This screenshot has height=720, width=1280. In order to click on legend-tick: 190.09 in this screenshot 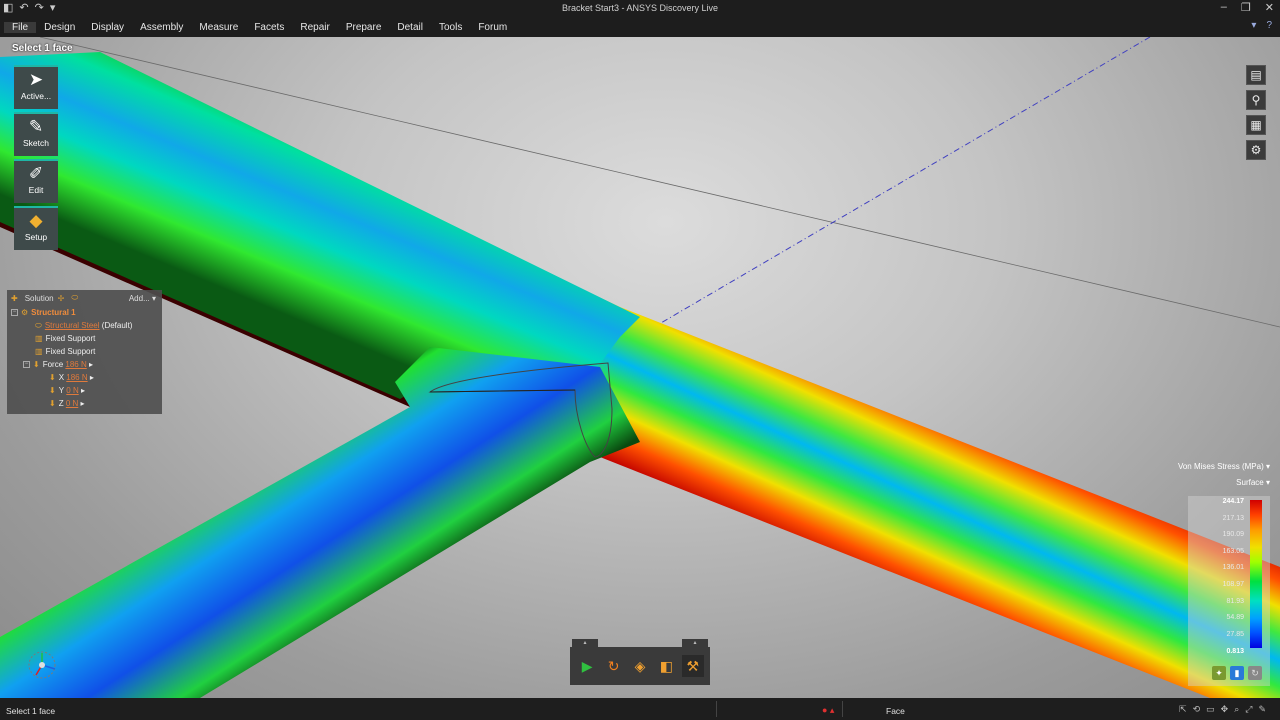, I will do `click(1233, 534)`.